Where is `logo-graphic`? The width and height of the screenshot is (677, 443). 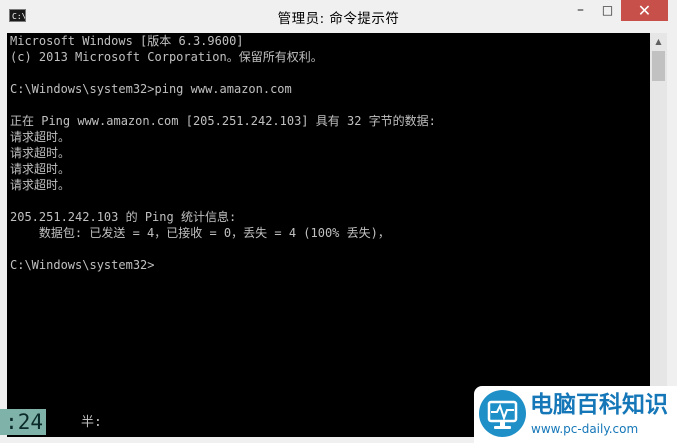 logo-graphic is located at coordinates (502, 414).